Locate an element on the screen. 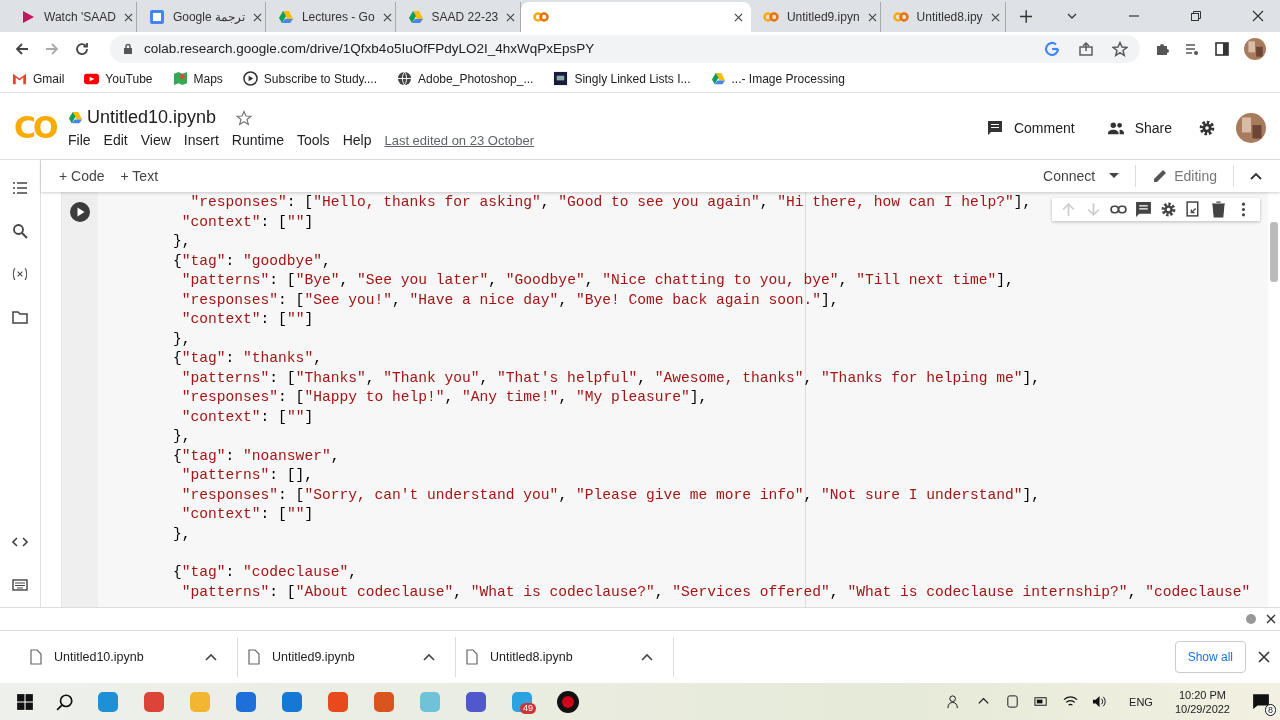  file-name: Untitled10.ipynb is located at coordinates (99, 657).